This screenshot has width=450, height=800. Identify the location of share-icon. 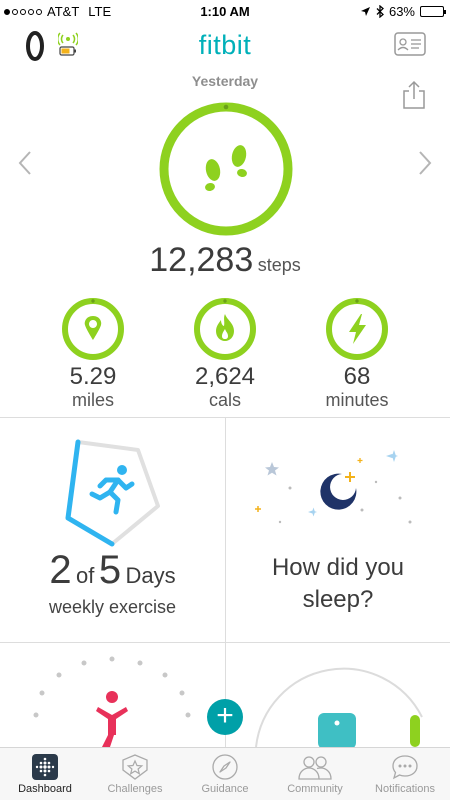
(414, 95).